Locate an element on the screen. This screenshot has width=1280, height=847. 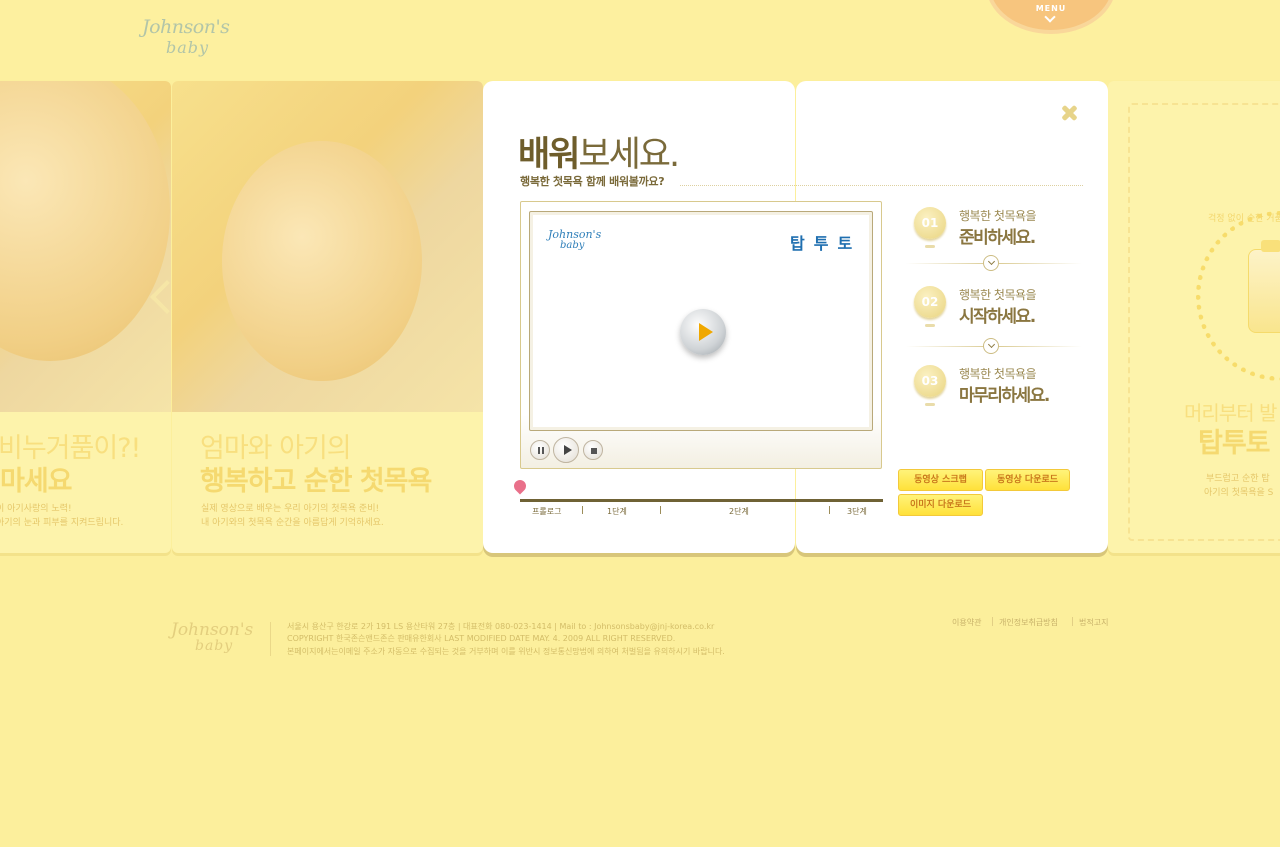
shampoo-bottle-image is located at coordinates (1264, 286).